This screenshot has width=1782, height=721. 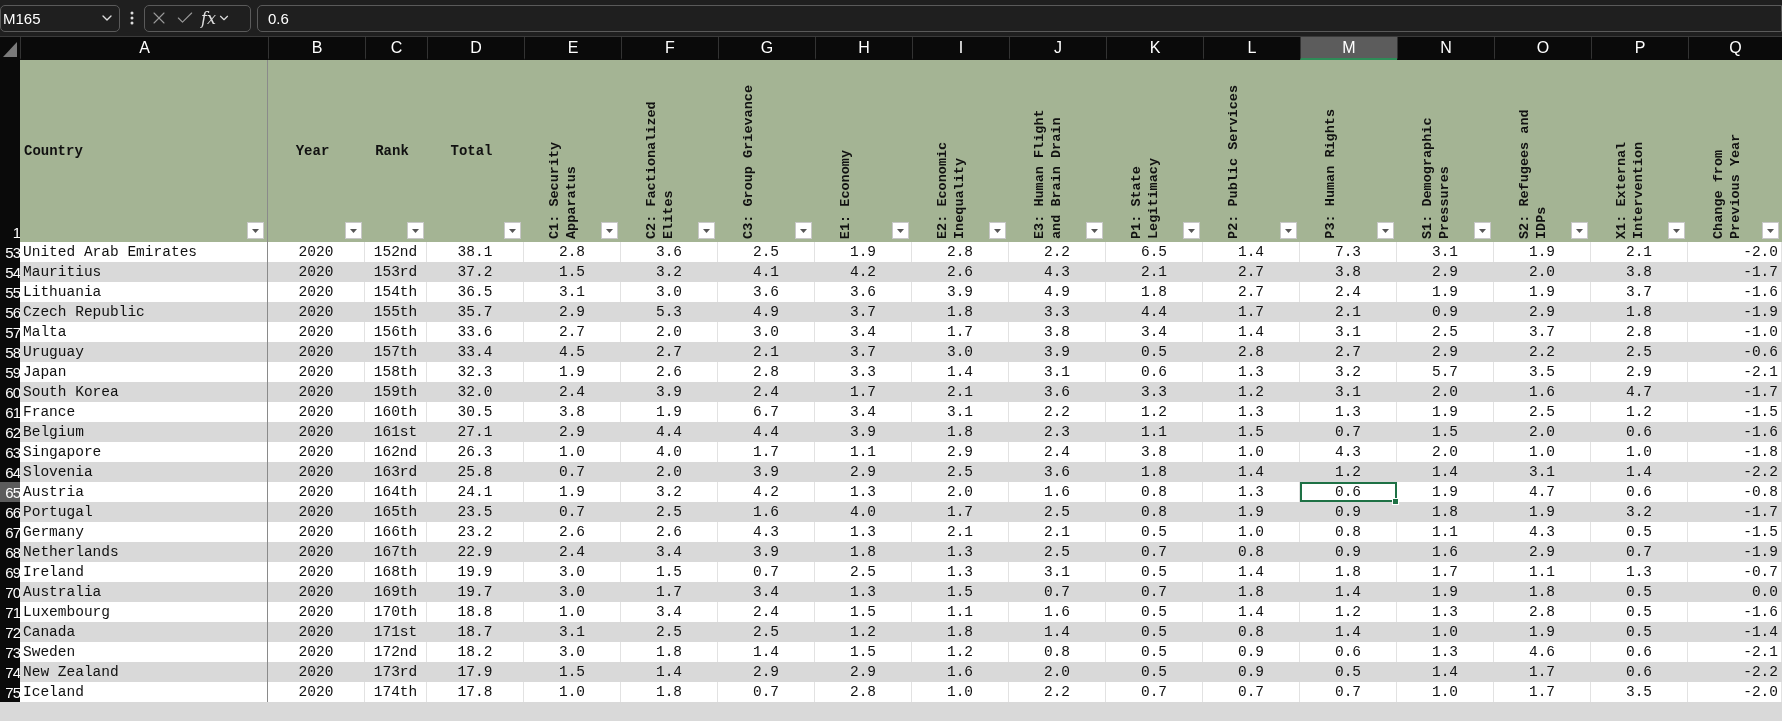 I want to click on table-cell: 23.5, so click(x=475, y=512).